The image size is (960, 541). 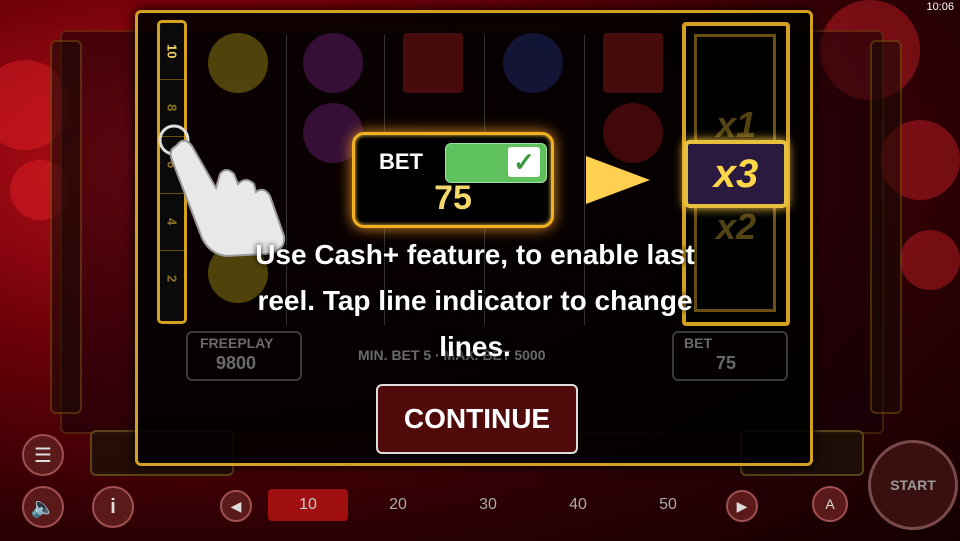 I want to click on continue-button: CONTINUE, so click(x=477, y=419).